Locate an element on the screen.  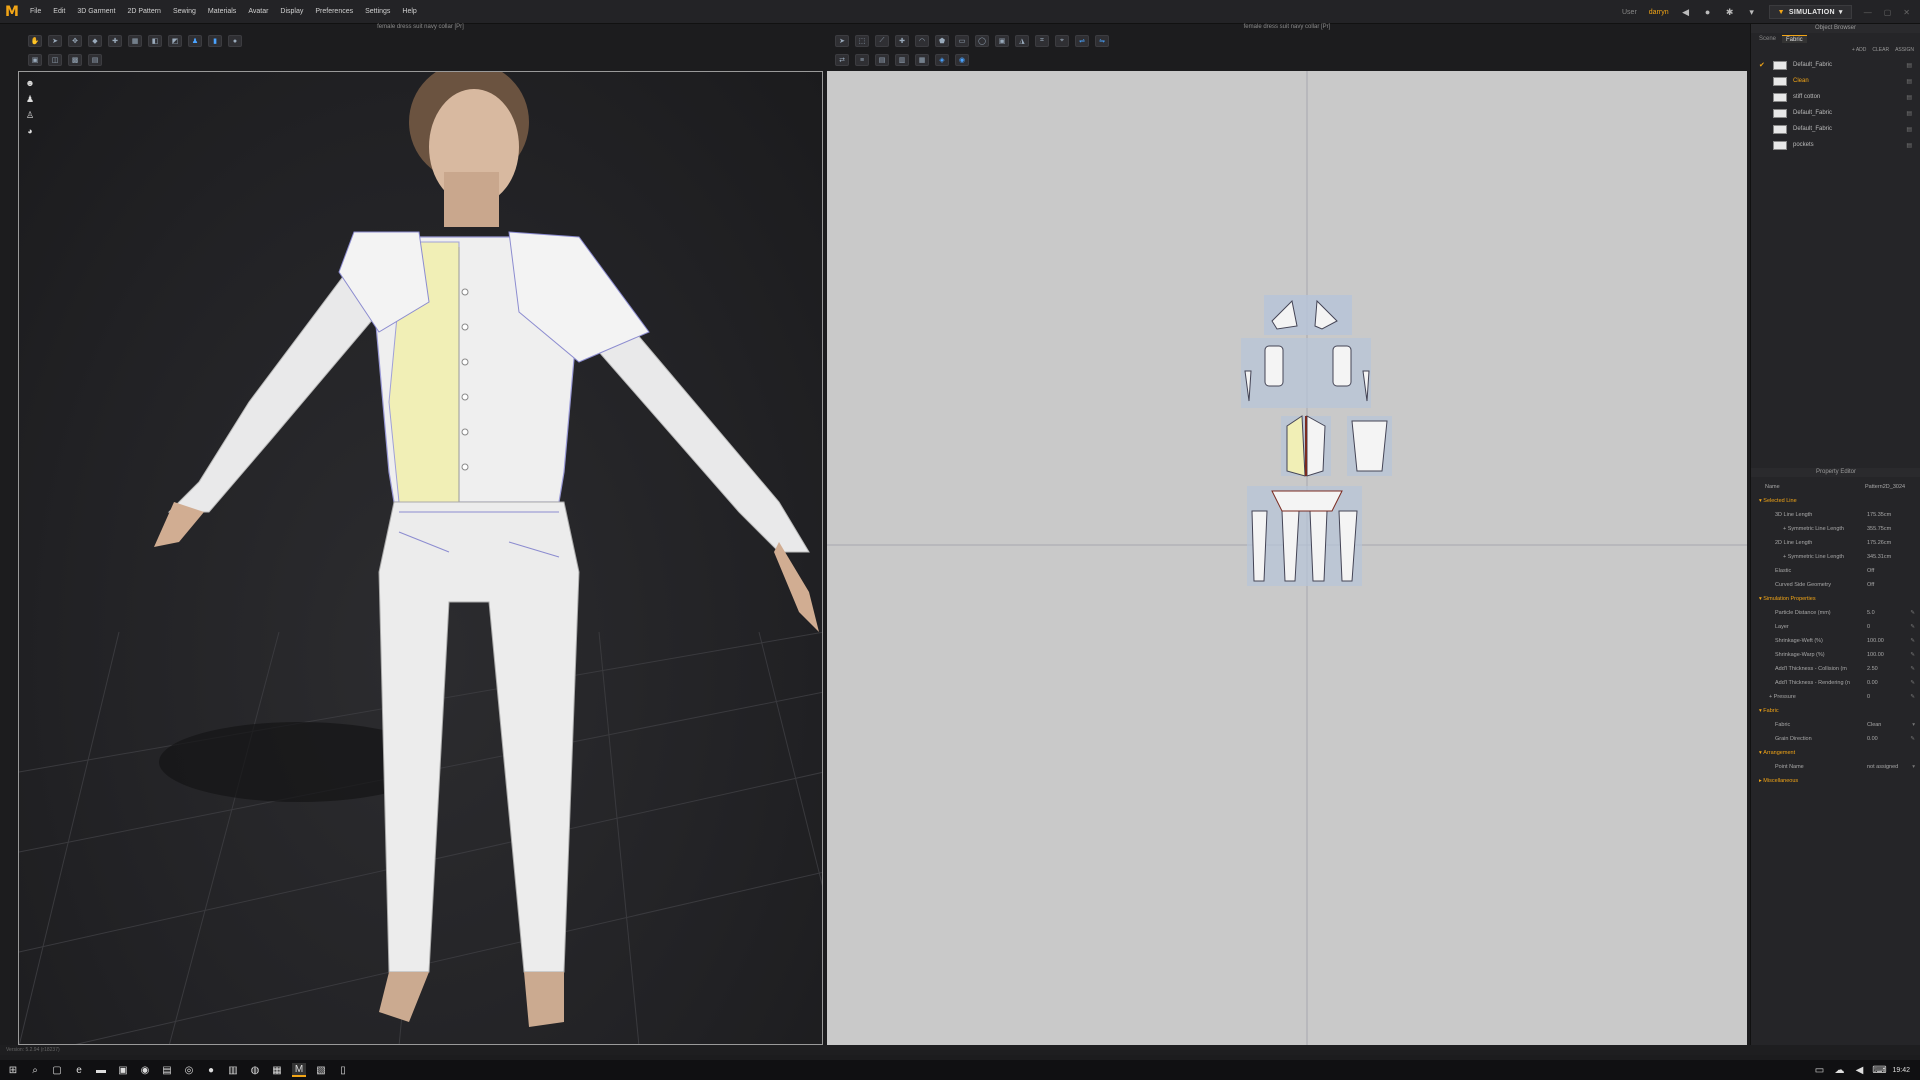
network-icon: ▭ is located at coordinates (1819, 1070).